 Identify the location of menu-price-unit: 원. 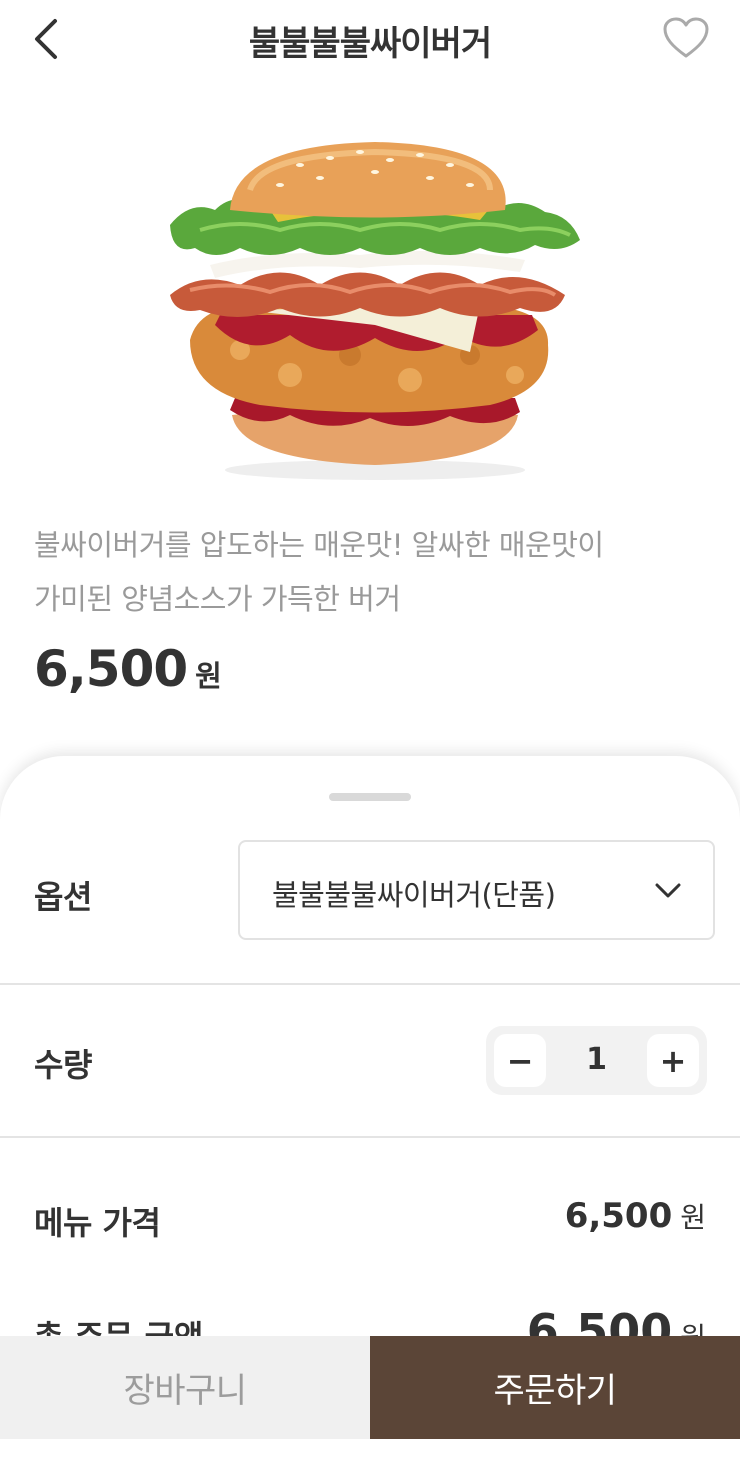
(693, 1217).